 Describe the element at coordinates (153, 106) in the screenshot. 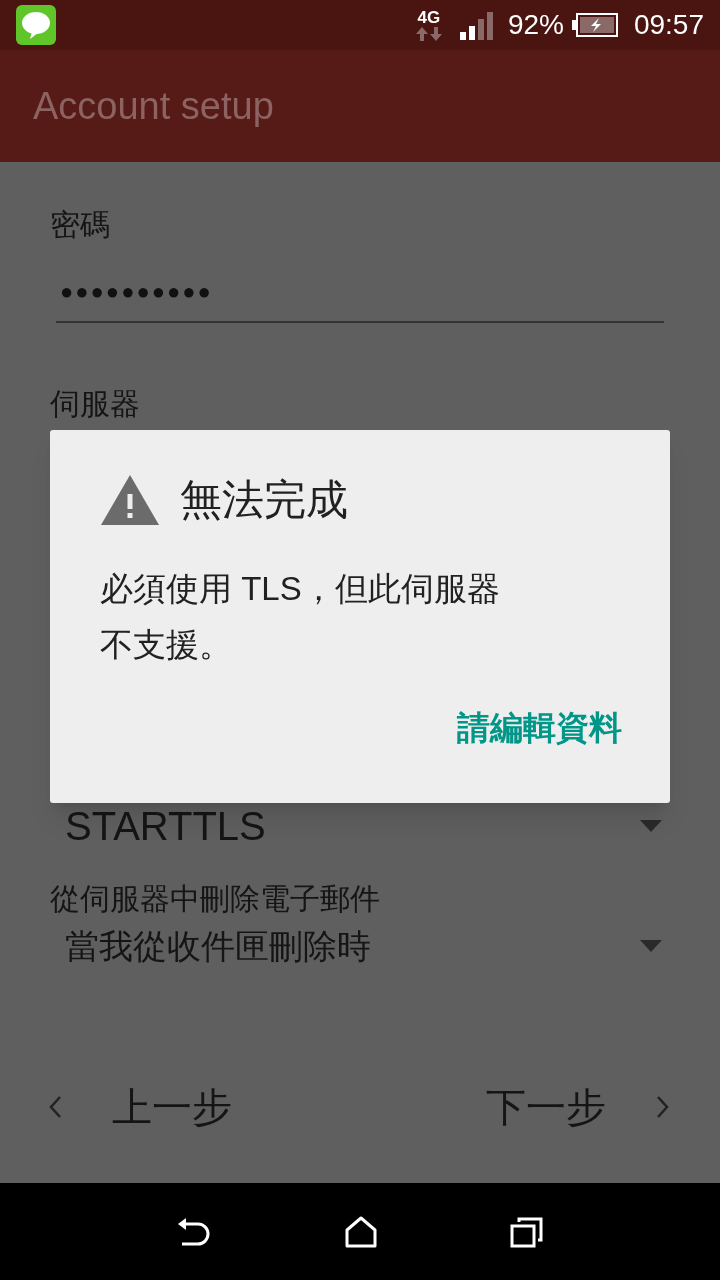

I see `screen-title: Account setup` at that location.